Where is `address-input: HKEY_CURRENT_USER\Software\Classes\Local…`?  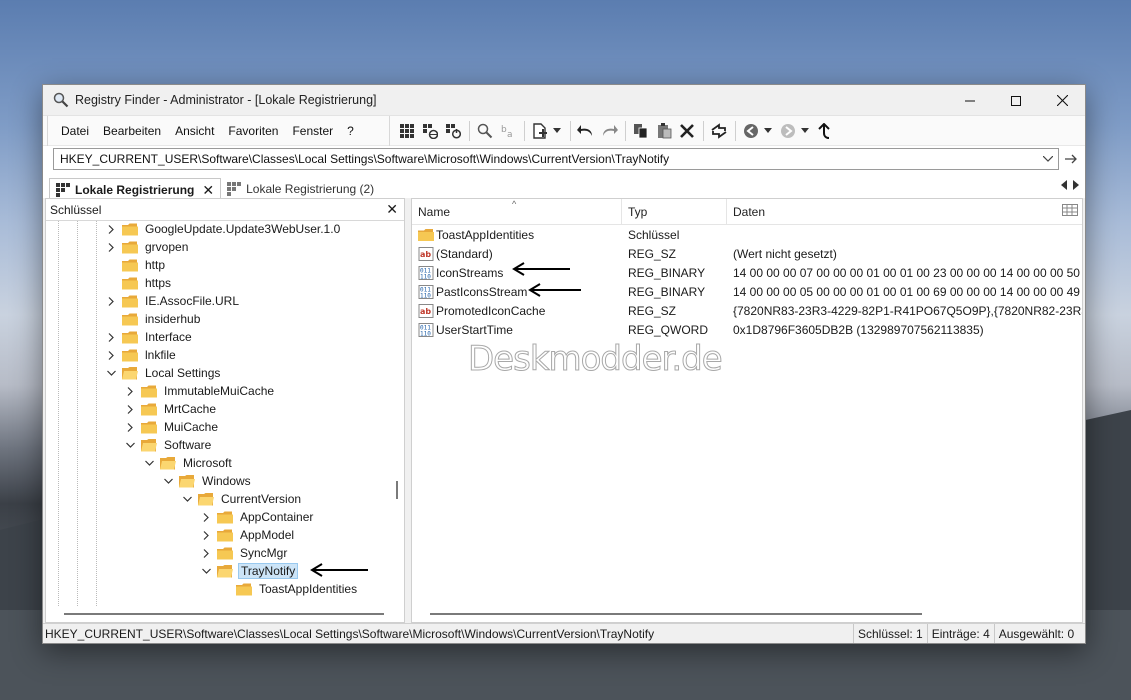
address-input: HKEY_CURRENT_USER\Software\Classes\Local… is located at coordinates (556, 159).